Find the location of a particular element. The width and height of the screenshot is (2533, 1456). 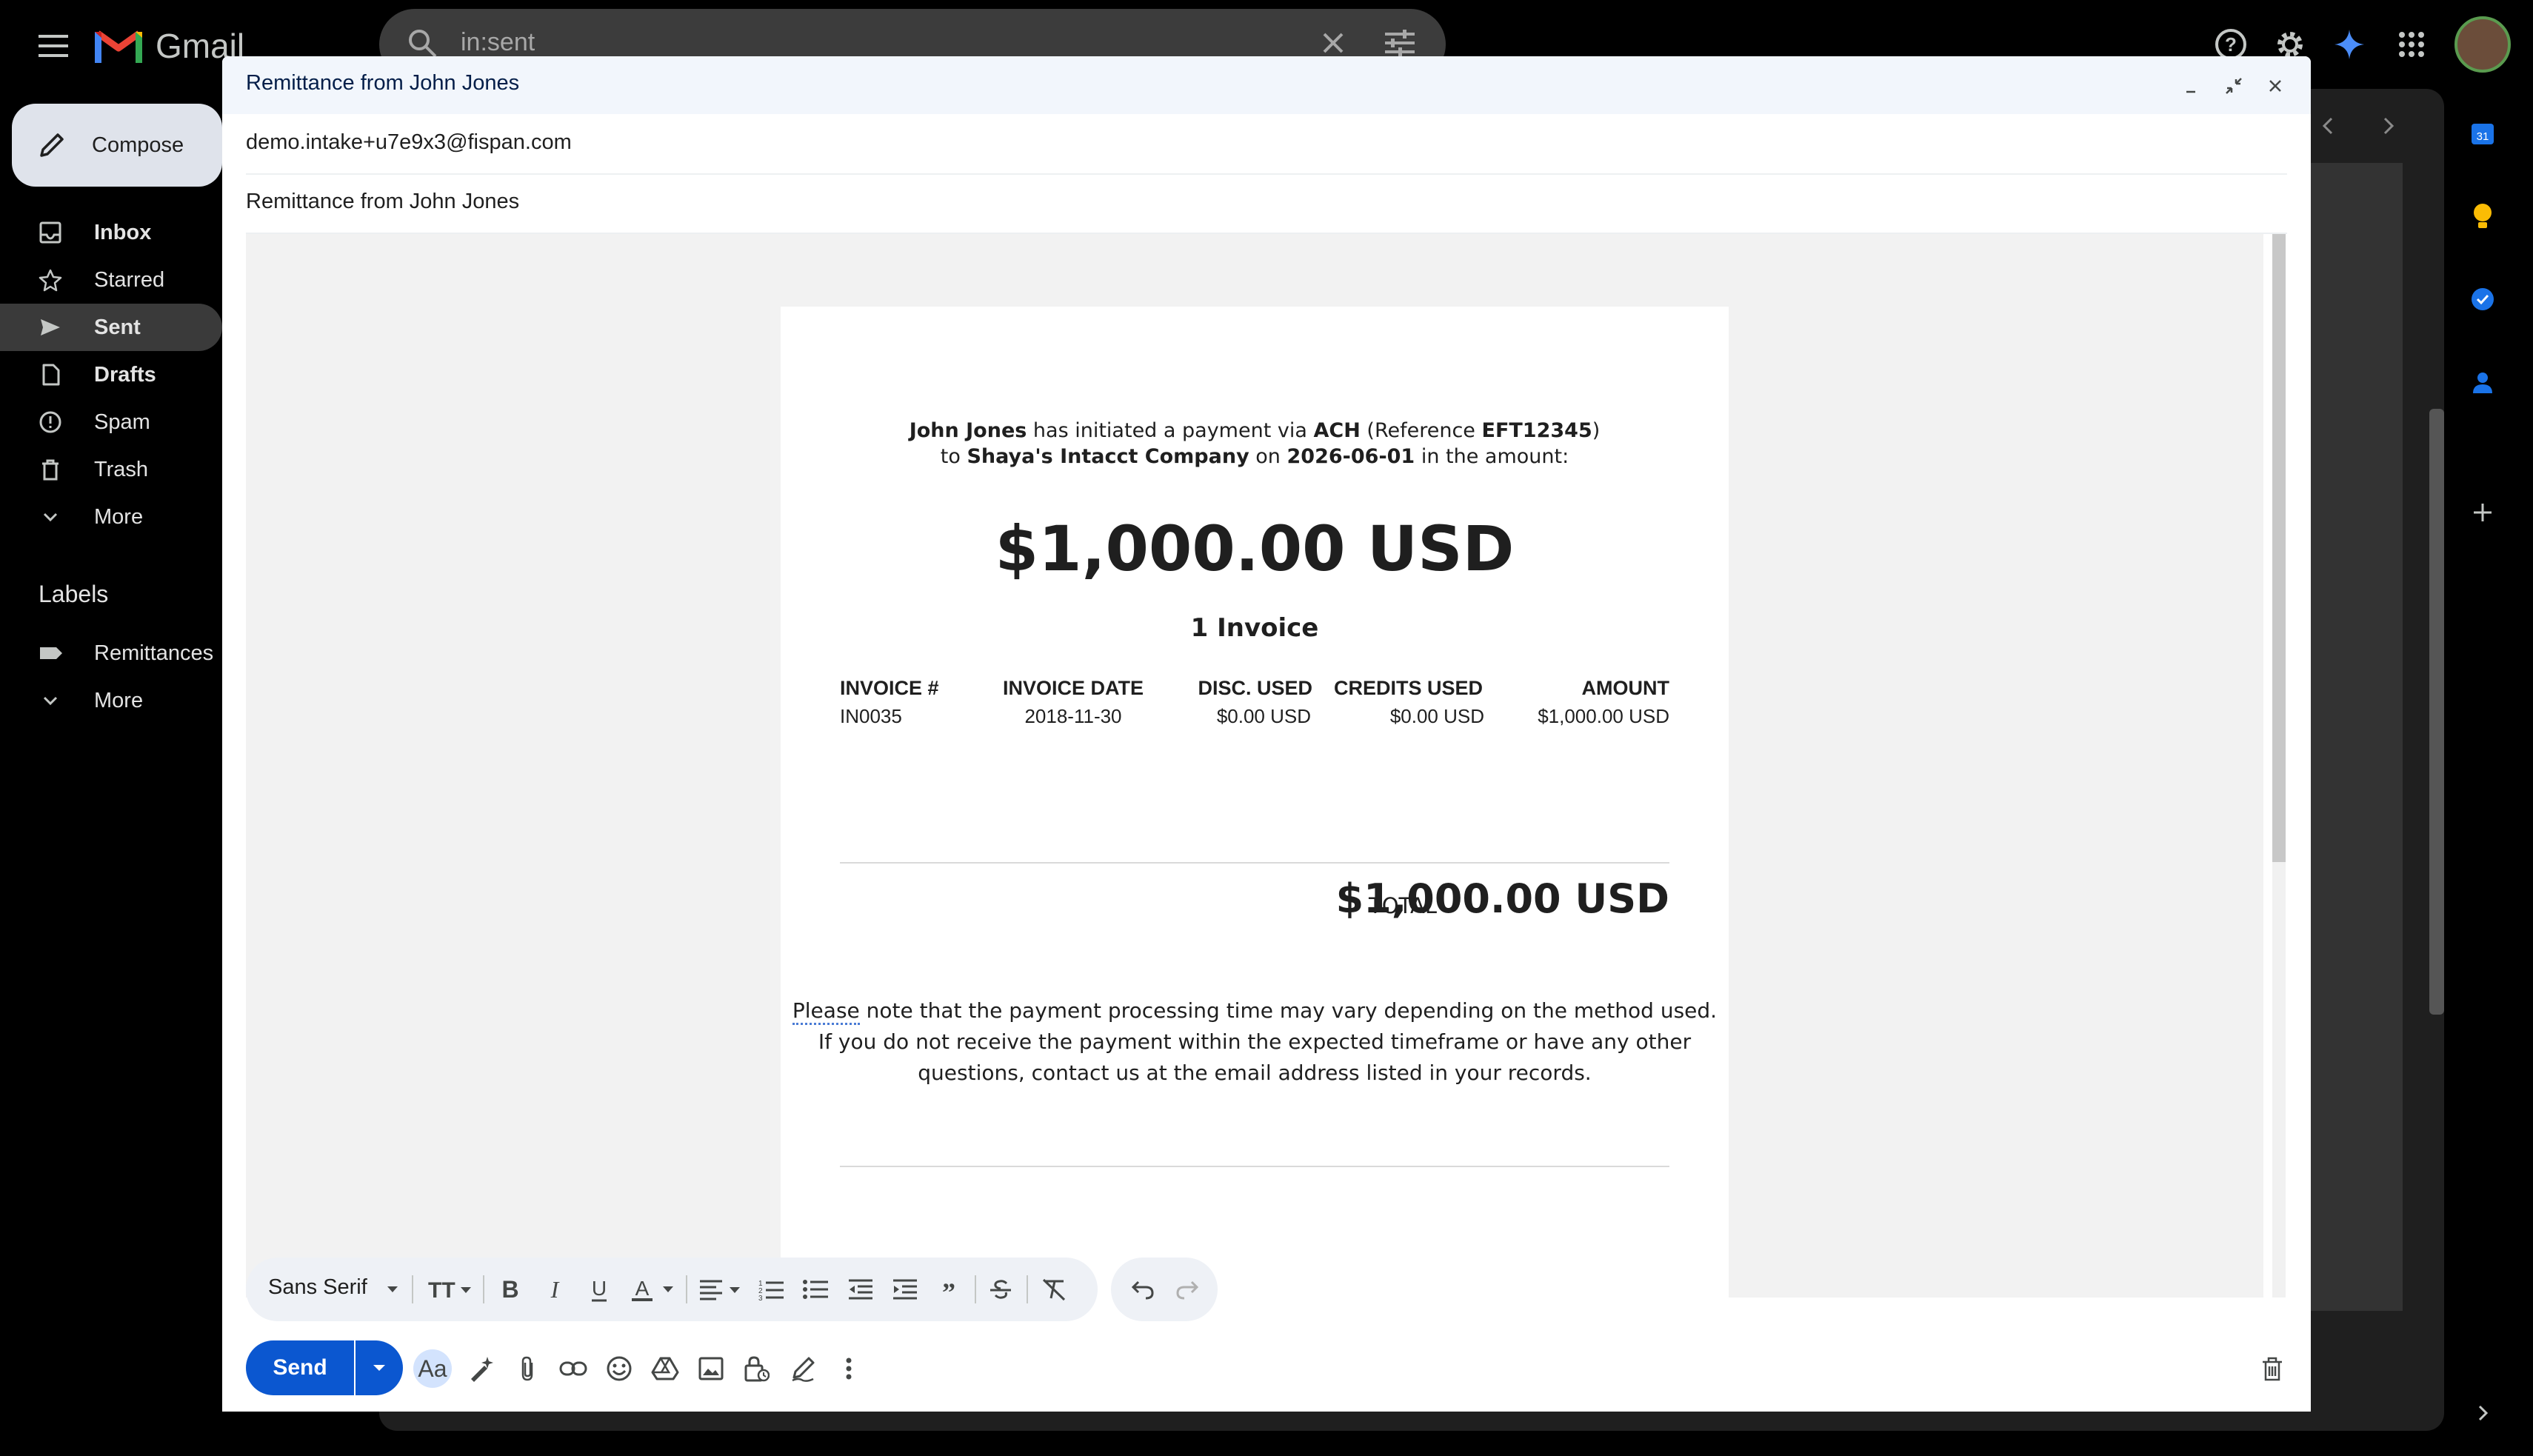

svg-text: I is located at coordinates (555, 1289).